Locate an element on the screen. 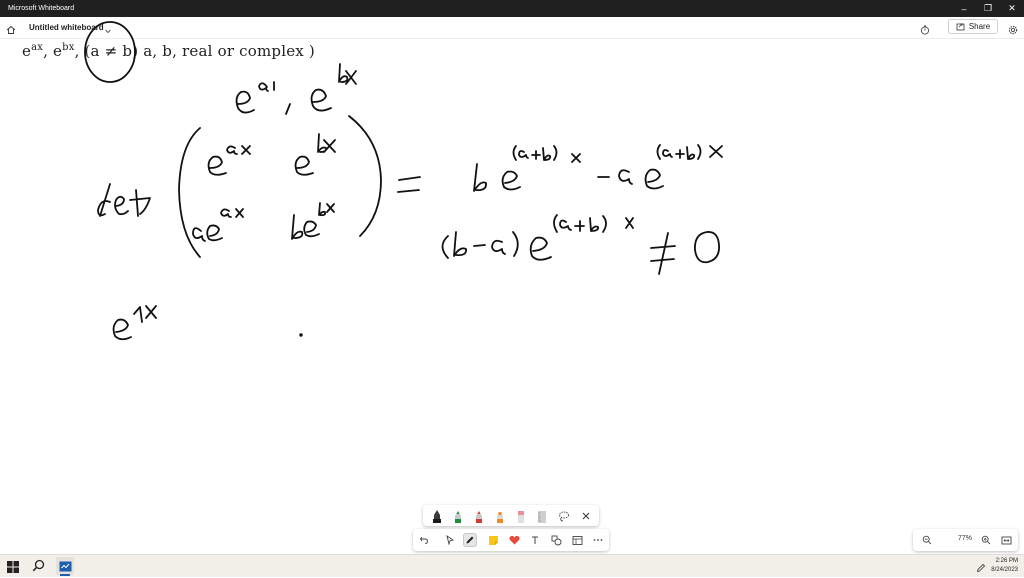 The width and height of the screenshot is (1024, 578). clock-time: 2:26 PM is located at coordinates (1006, 561).